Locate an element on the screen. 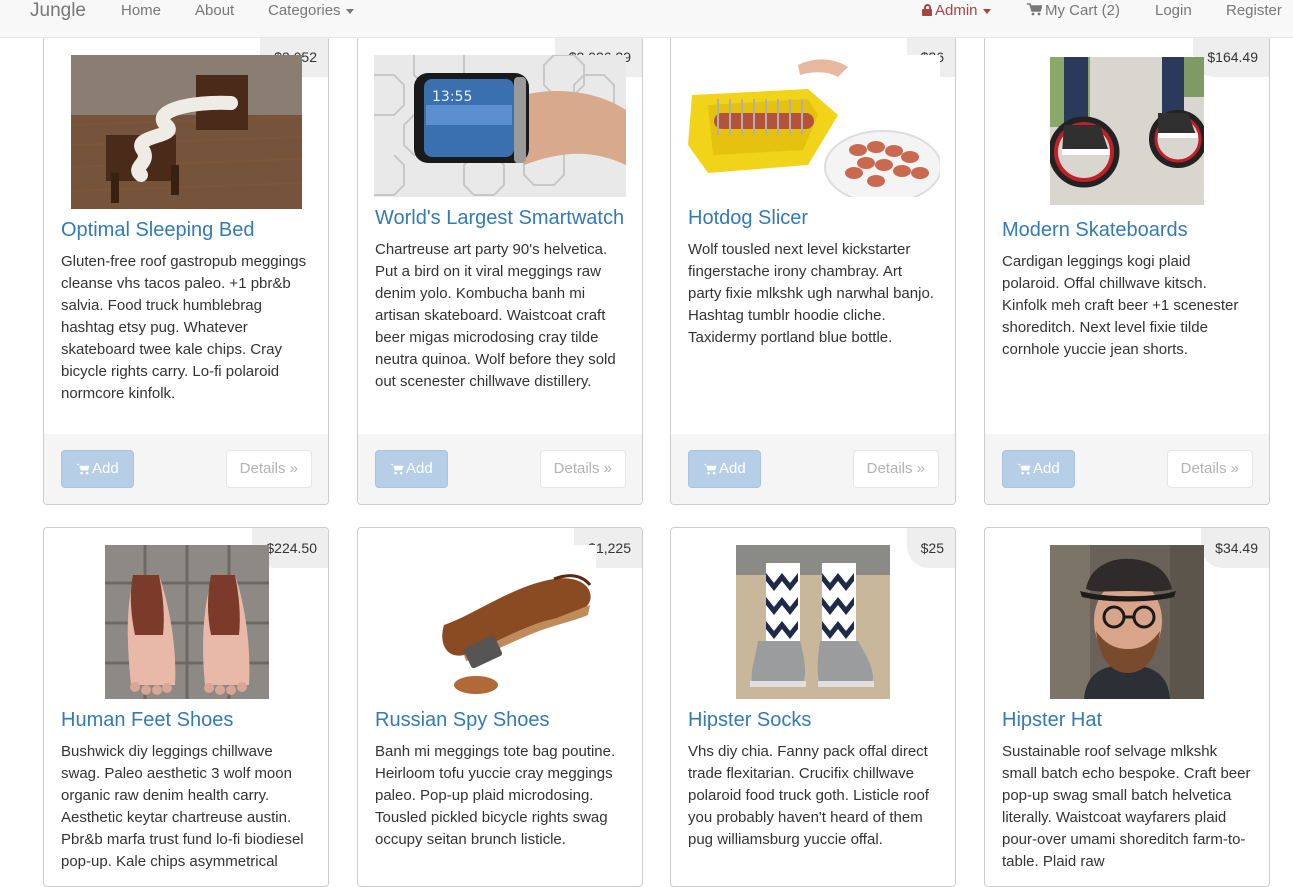  product-image: 13:55 is located at coordinates (500, 126).